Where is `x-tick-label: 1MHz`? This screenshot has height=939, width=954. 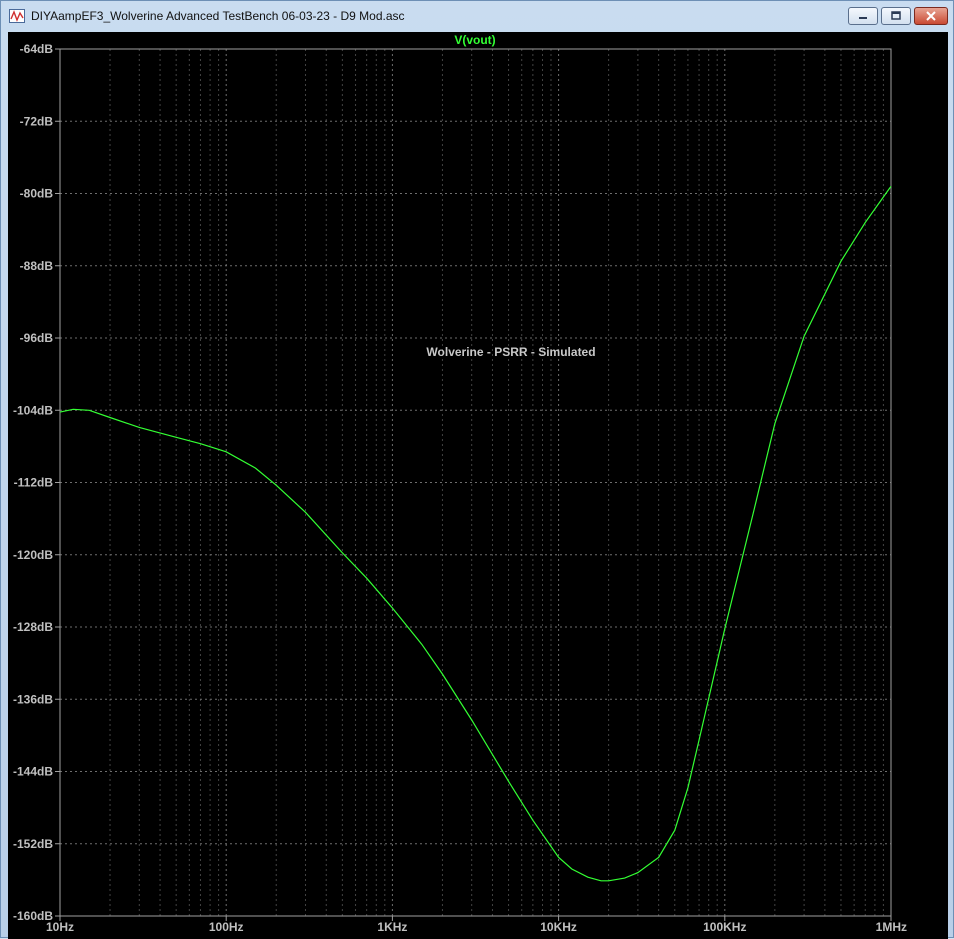
x-tick-label: 1MHz is located at coordinates (891, 927).